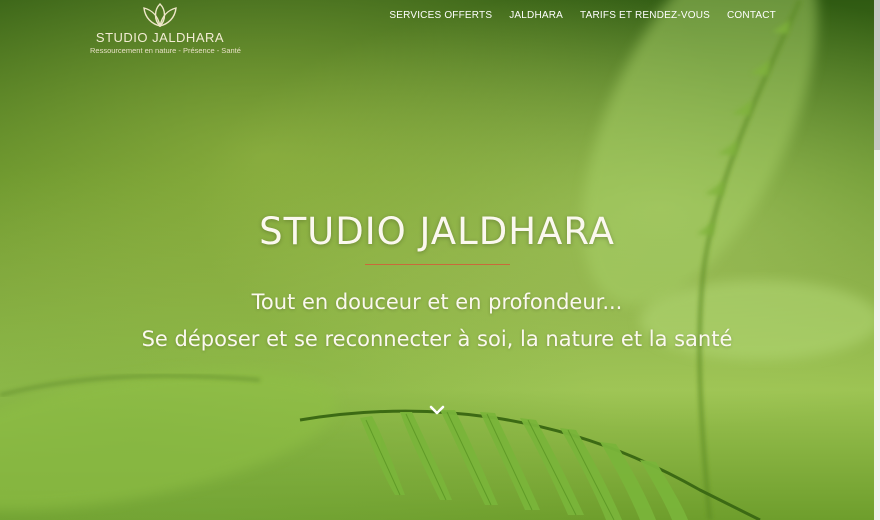 This screenshot has height=520, width=880. Describe the element at coordinates (437, 264) in the screenshot. I see `hero-divider` at that location.